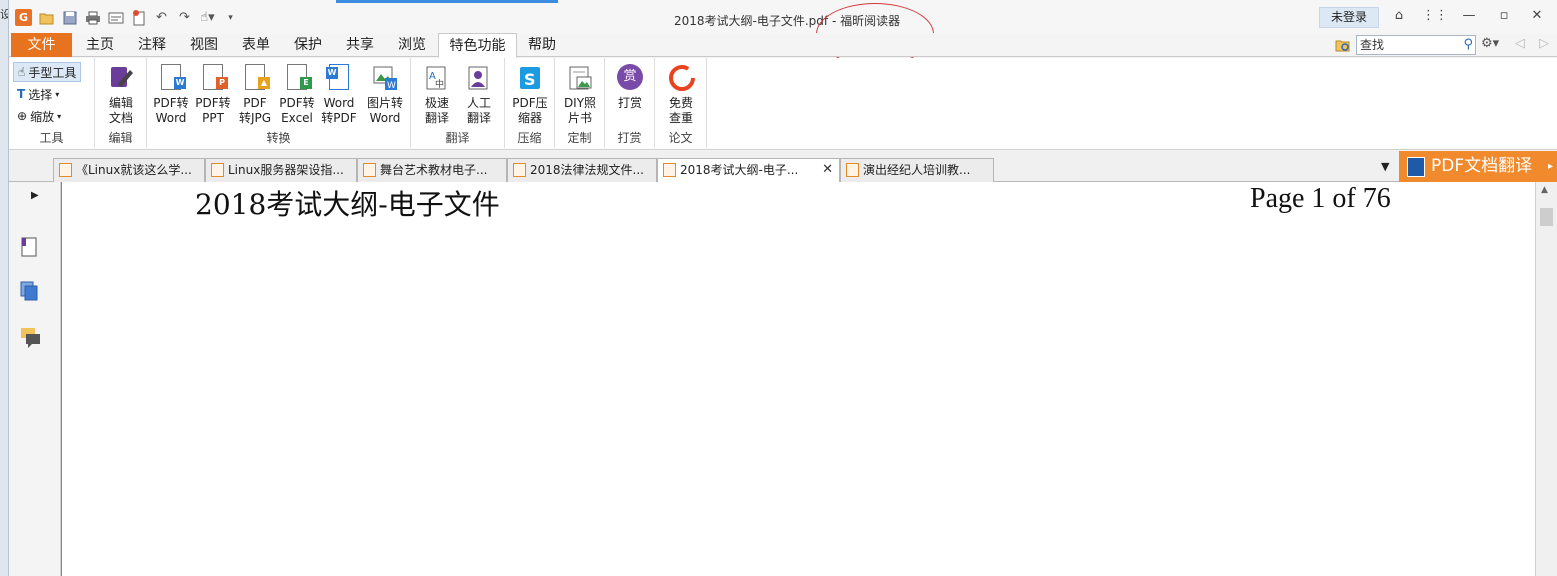  I want to click on tab-view: 视图, so click(204, 45).